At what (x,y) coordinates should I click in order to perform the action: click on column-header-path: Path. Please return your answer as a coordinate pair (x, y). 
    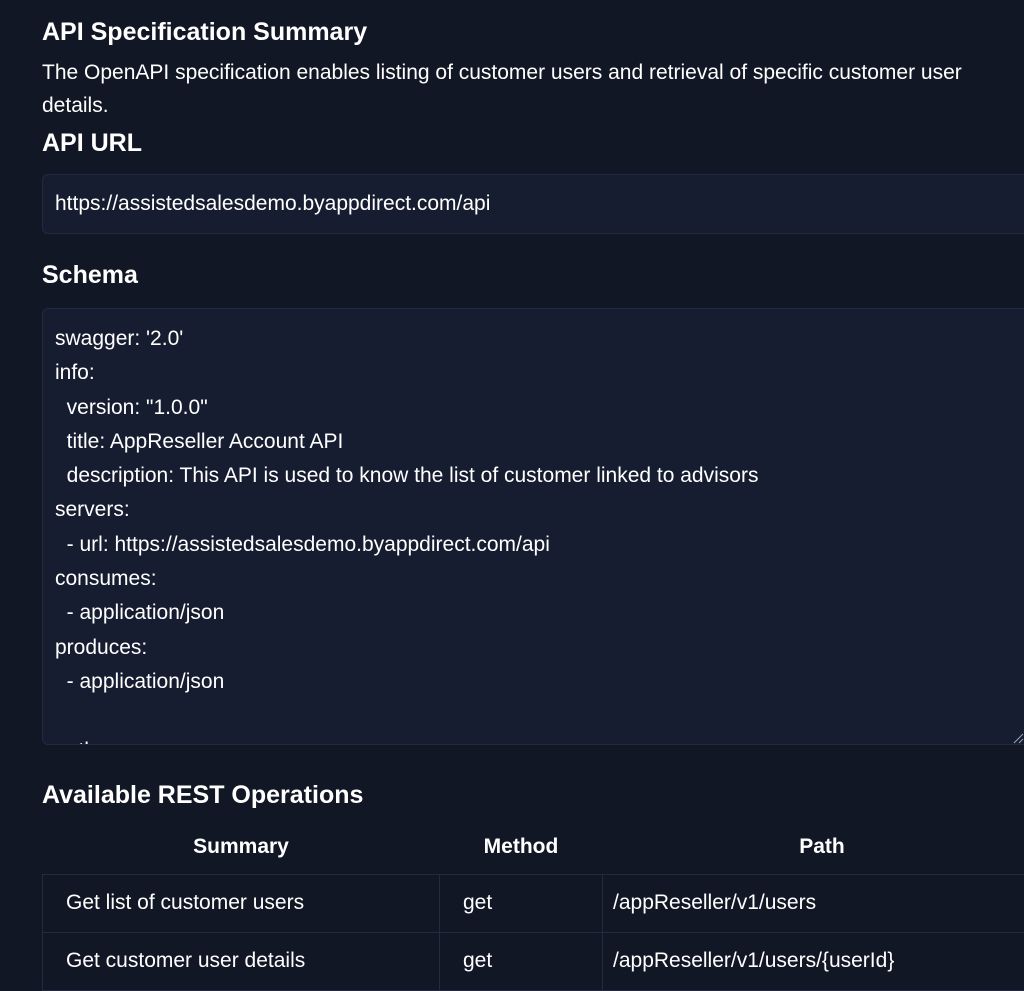
    Looking at the image, I should click on (822, 846).